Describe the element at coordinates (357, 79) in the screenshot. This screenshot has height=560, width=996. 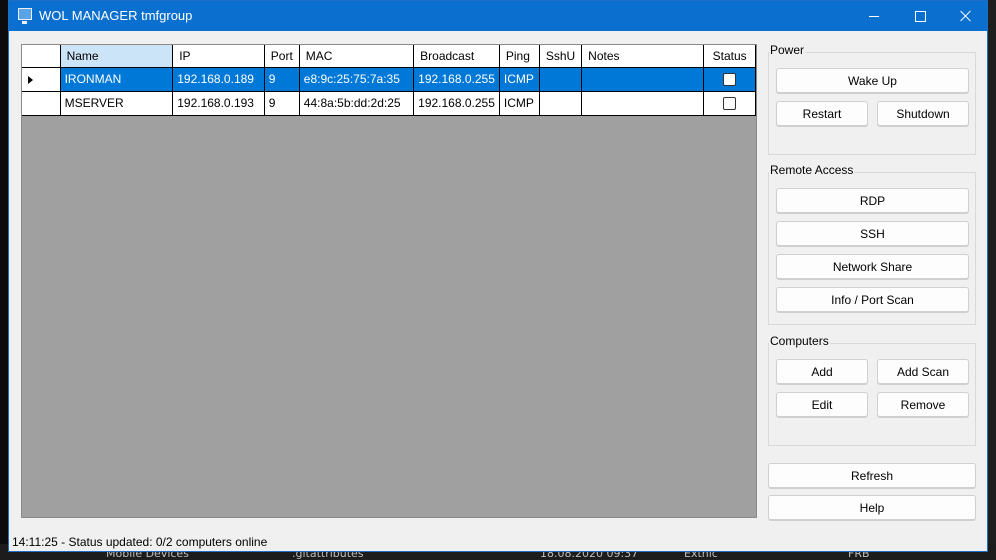
I see `cell-mac: e8:9c:25:75:7a:35` at that location.